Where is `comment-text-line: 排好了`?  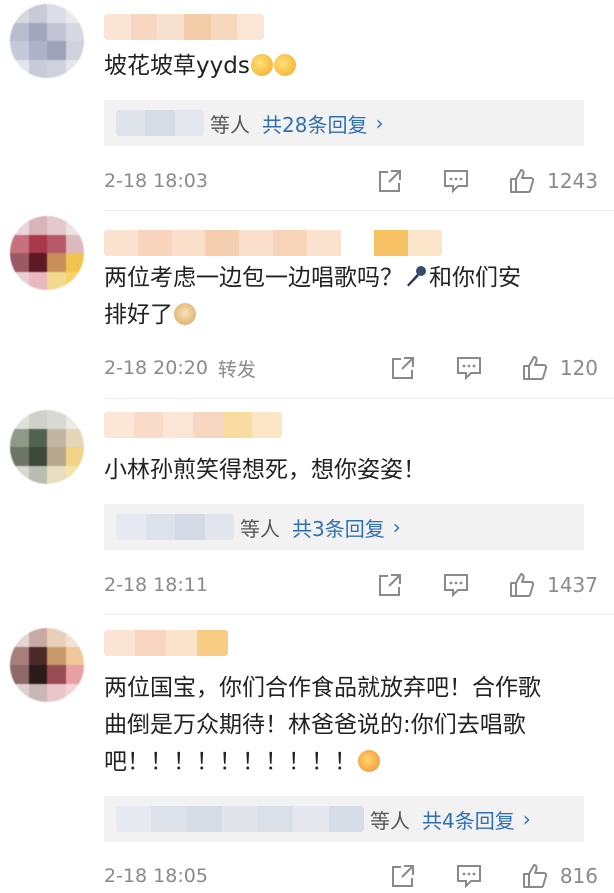
comment-text-line: 排好了 is located at coordinates (138, 315).